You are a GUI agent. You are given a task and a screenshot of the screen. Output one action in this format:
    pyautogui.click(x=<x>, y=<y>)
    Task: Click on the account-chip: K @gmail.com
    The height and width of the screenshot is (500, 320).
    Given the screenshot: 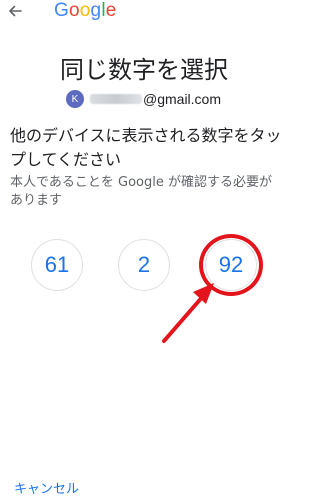 What is the action you would take?
    pyautogui.click(x=143, y=99)
    